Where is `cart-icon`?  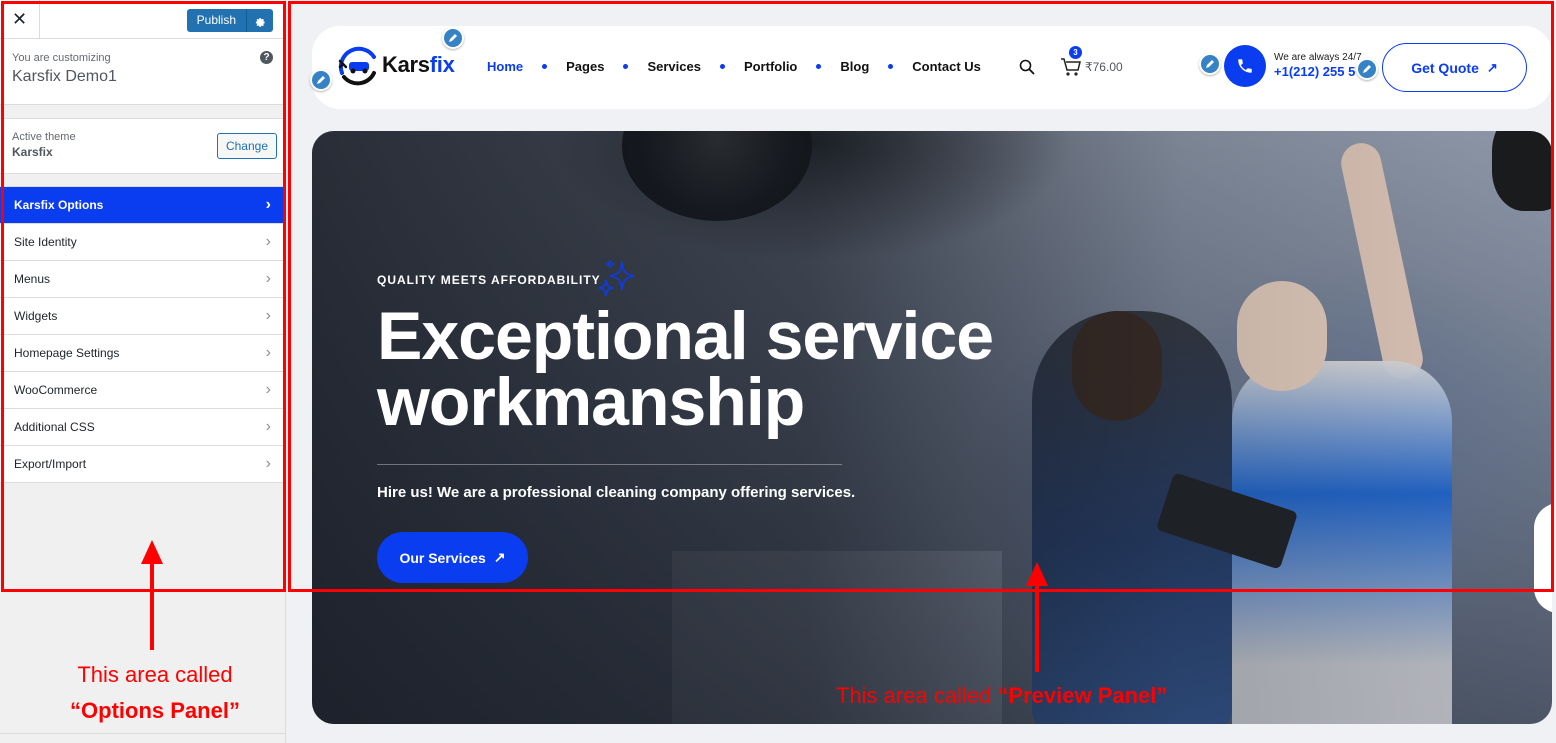
cart-icon is located at coordinates (1071, 67).